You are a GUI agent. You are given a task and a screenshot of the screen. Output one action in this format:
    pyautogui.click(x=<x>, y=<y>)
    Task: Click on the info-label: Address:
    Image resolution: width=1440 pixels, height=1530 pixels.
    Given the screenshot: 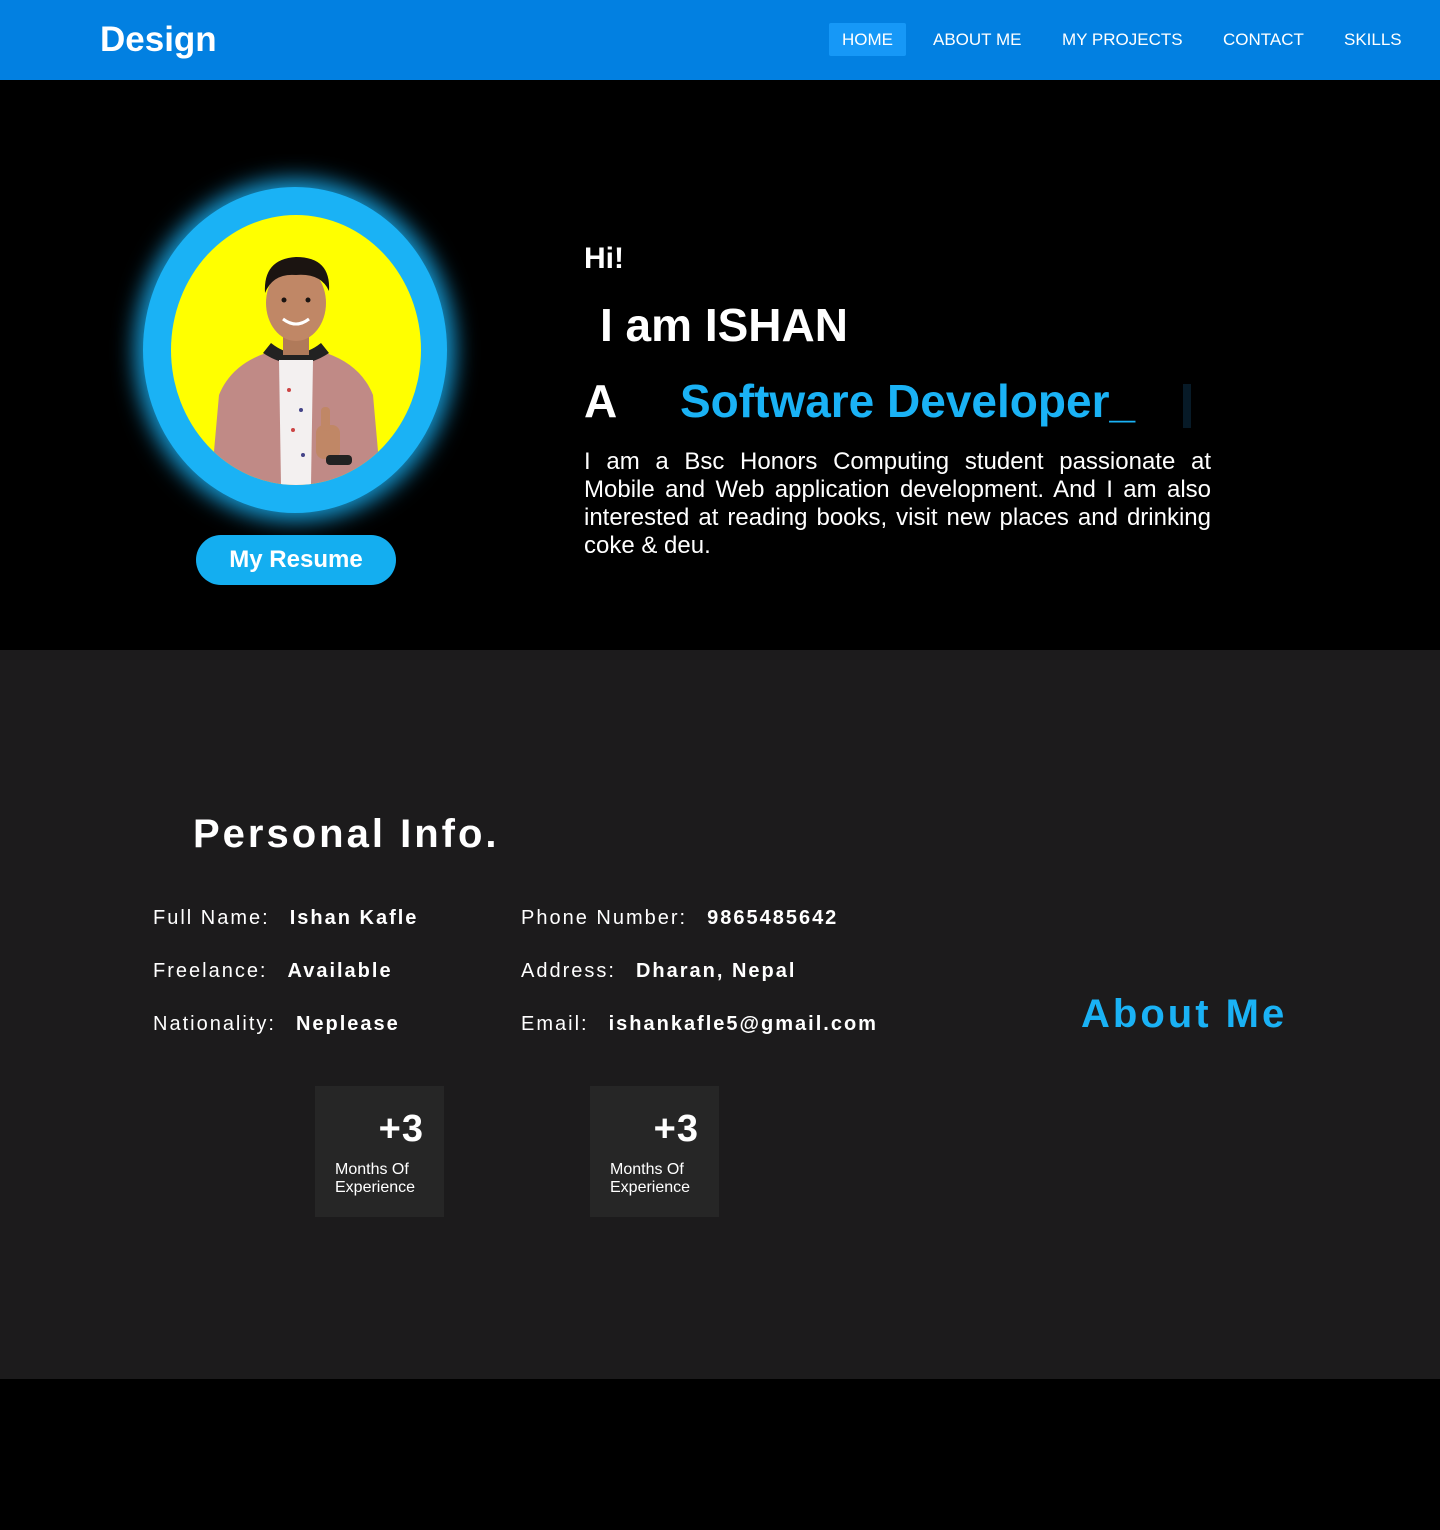 What is the action you would take?
    pyautogui.click(x=568, y=971)
    